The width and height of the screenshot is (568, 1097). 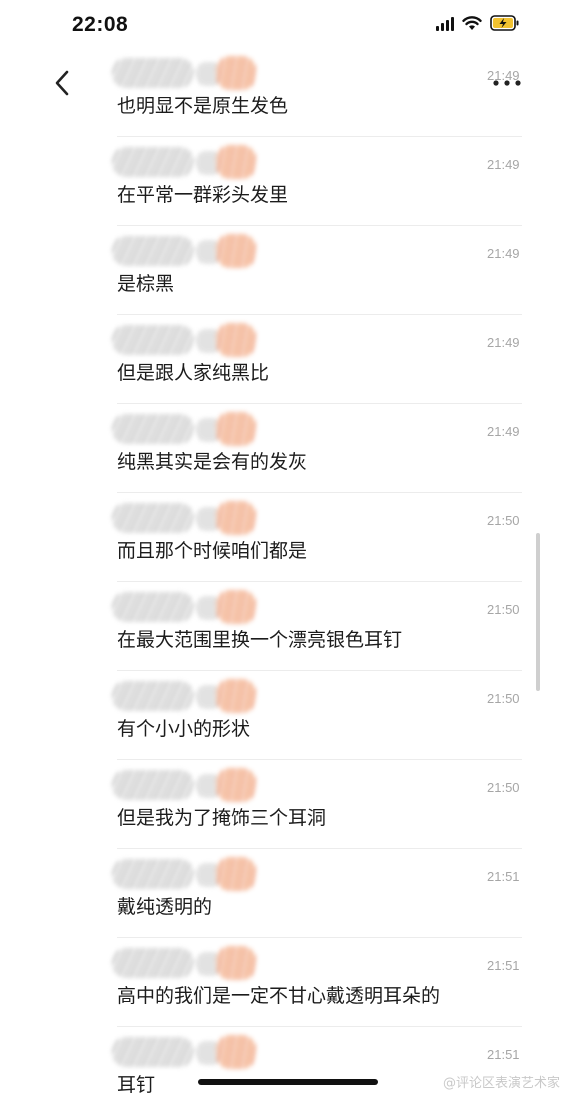 I want to click on message-text: 高中的我们是一定不甘心戴透明耳朵的, so click(x=279, y=996).